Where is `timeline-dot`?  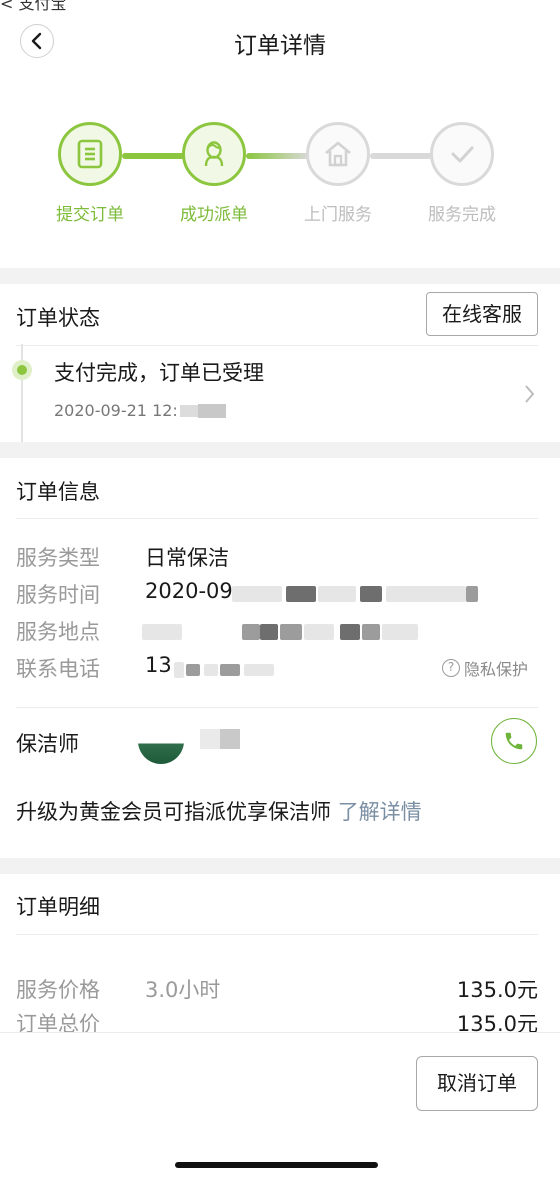
timeline-dot is located at coordinates (22, 370).